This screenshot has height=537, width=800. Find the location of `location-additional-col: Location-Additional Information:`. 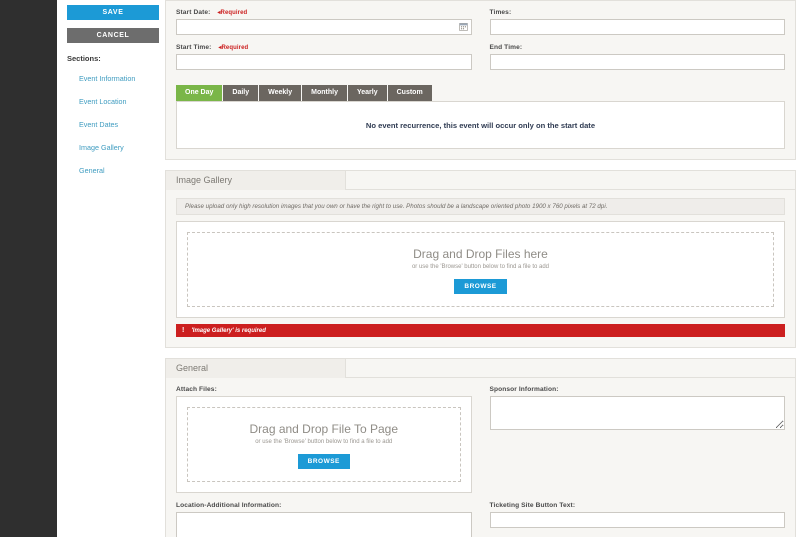

location-additional-col: Location-Additional Information: is located at coordinates (324, 519).